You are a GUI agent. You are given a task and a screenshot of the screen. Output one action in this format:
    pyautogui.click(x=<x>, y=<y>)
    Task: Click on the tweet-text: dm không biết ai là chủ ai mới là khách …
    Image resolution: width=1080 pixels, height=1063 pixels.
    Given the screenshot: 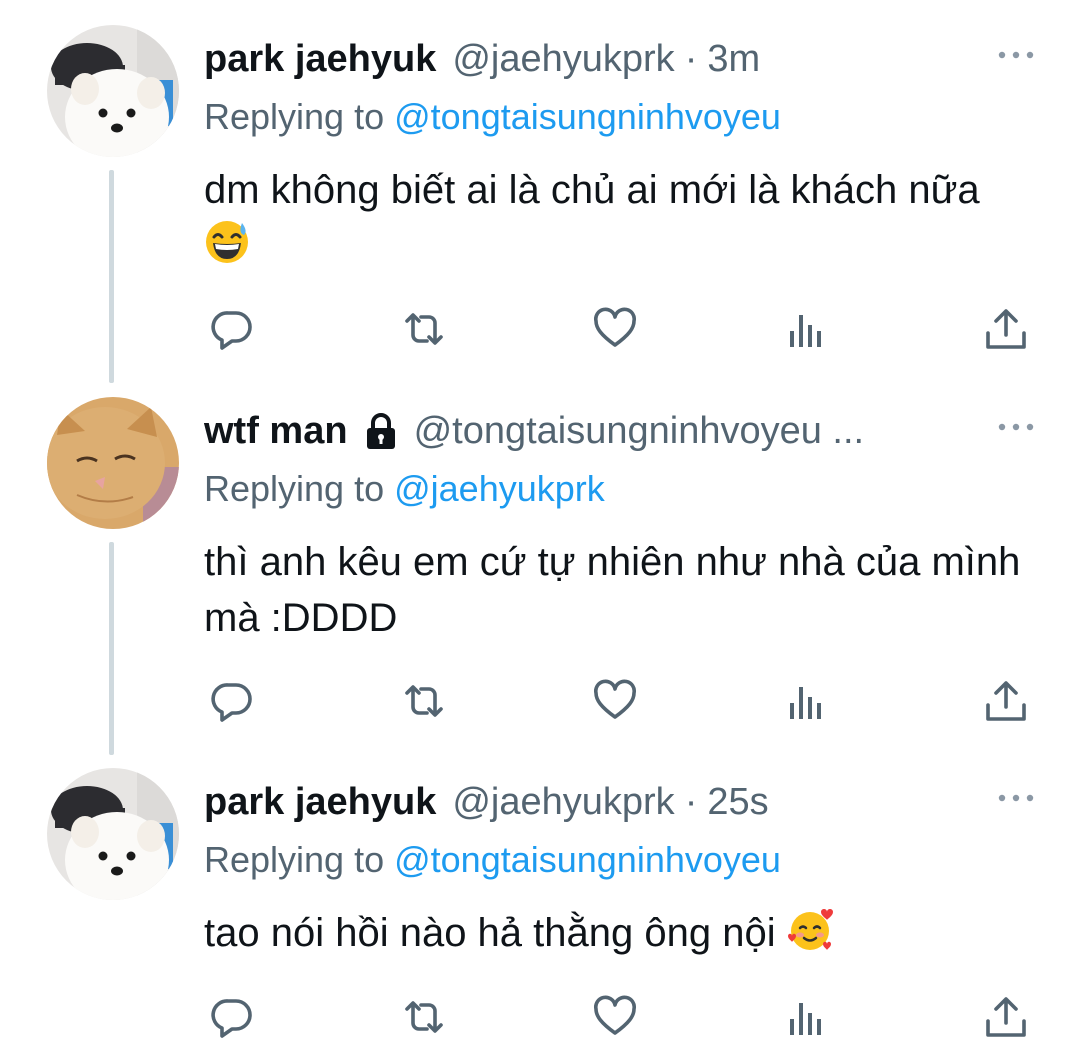 What is the action you would take?
    pyautogui.click(x=619, y=218)
    